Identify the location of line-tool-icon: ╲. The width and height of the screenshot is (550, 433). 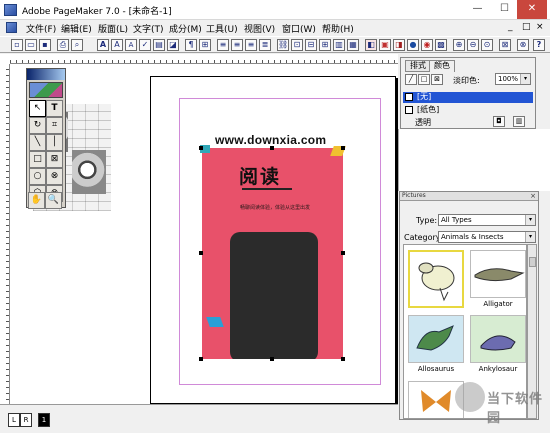
(37, 142).